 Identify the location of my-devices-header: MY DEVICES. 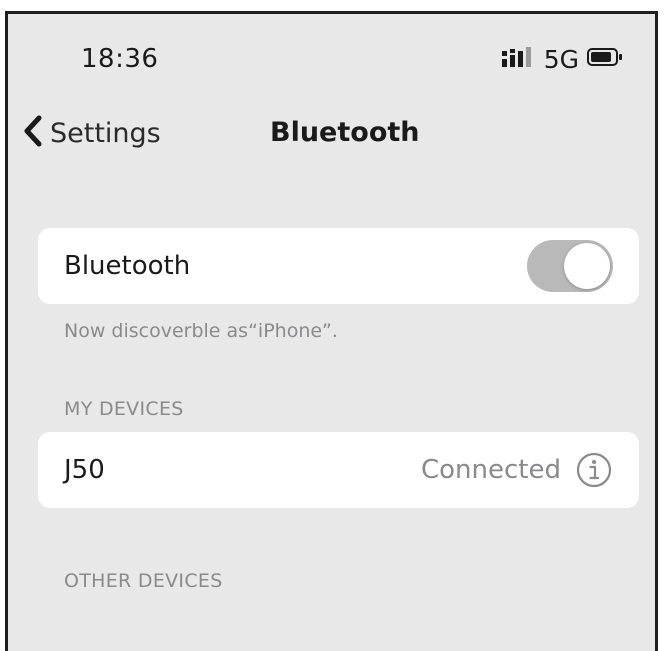
(124, 409).